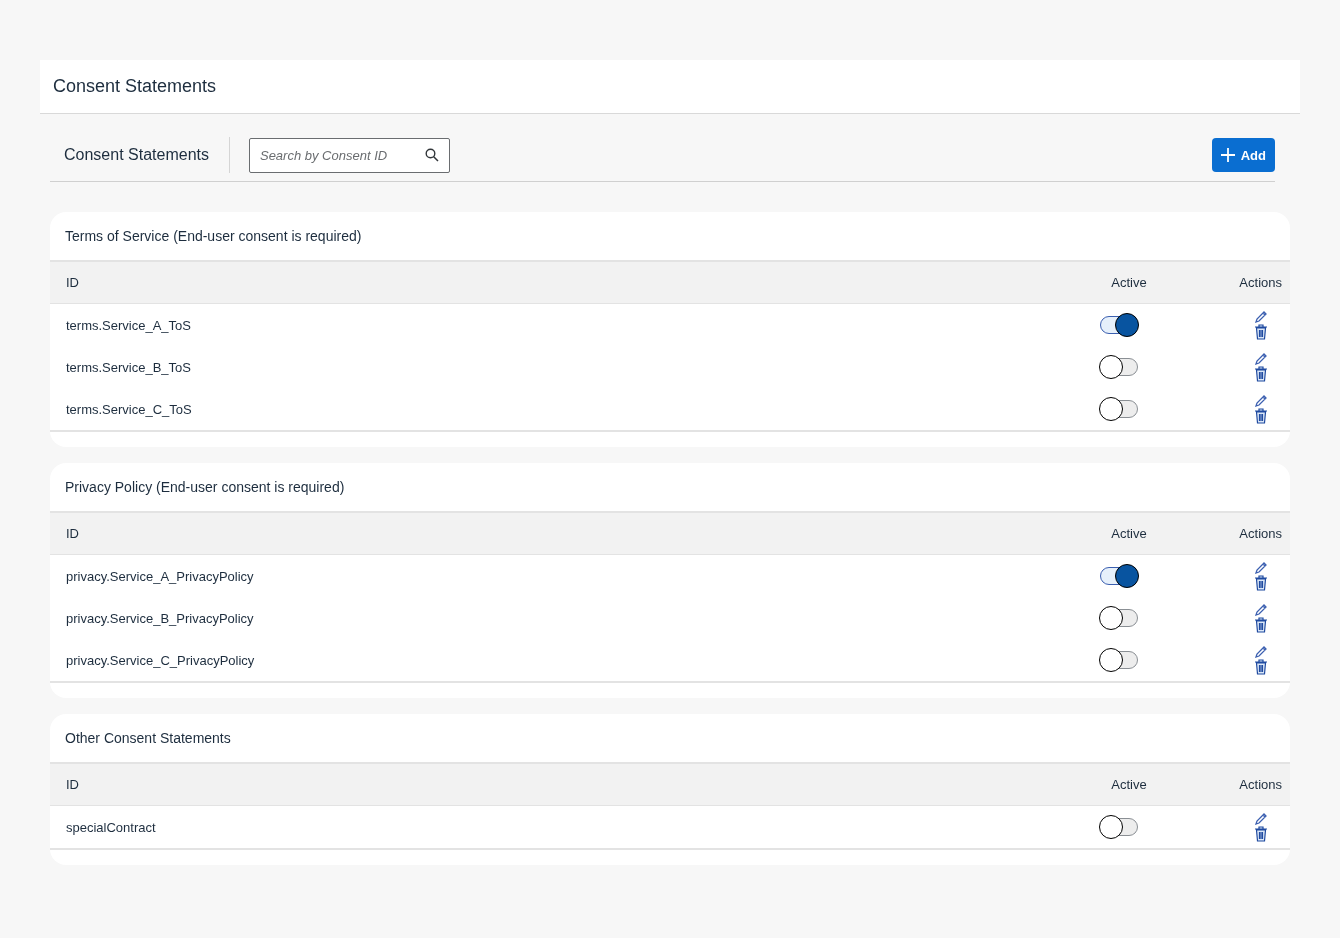  I want to click on section-title: Privacy Policy (End-user consent is required), so click(205, 487).